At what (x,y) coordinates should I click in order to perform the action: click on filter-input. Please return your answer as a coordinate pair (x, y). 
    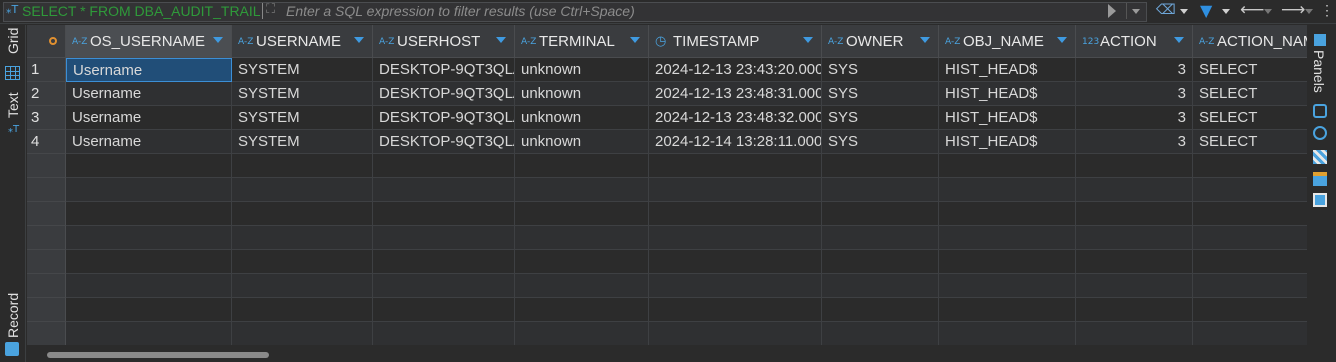
    Looking at the image, I should click on (696, 11).